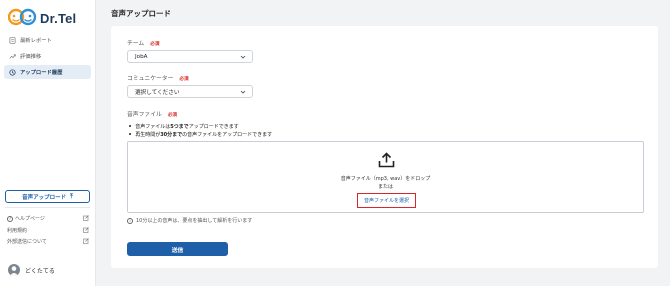 This screenshot has height=286, width=670. I want to click on upload-button-label: 音声アップロード, so click(44, 197).